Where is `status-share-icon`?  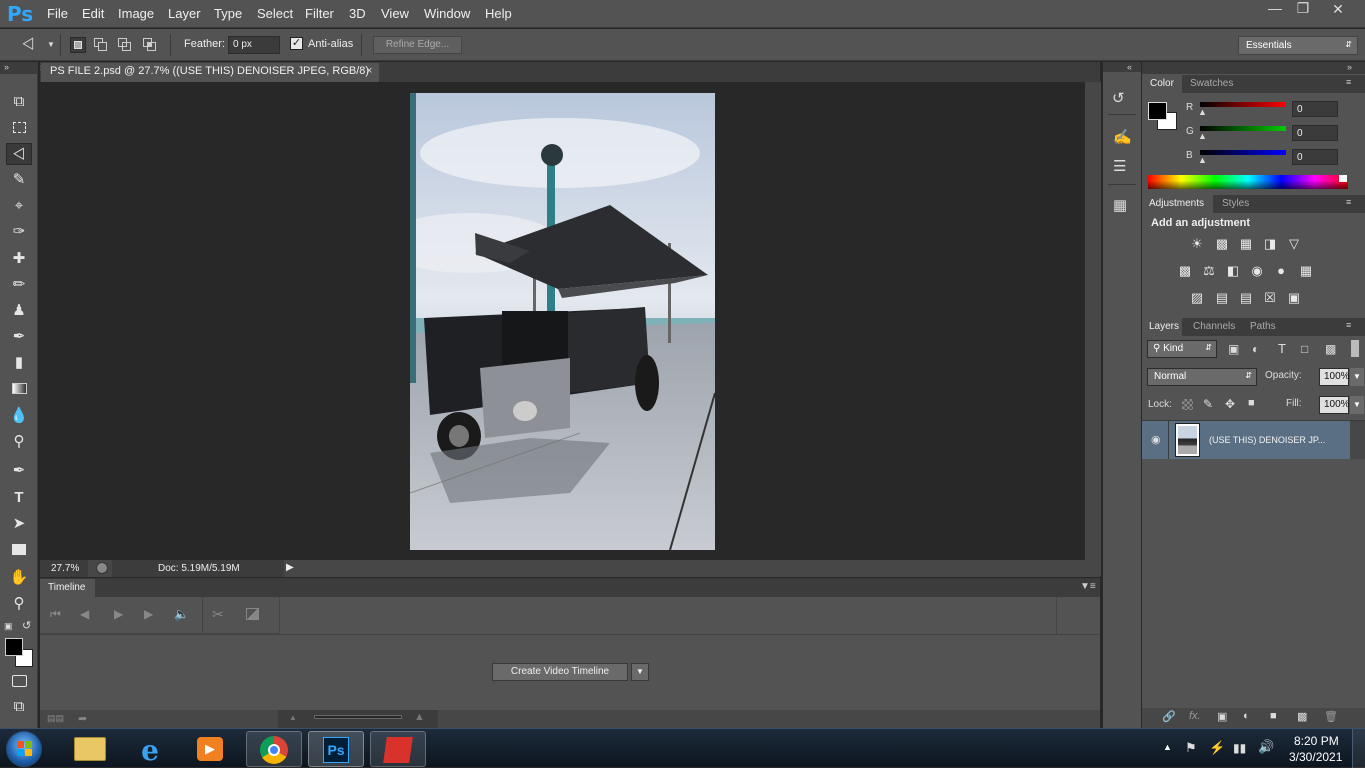
status-share-icon is located at coordinates (102, 568).